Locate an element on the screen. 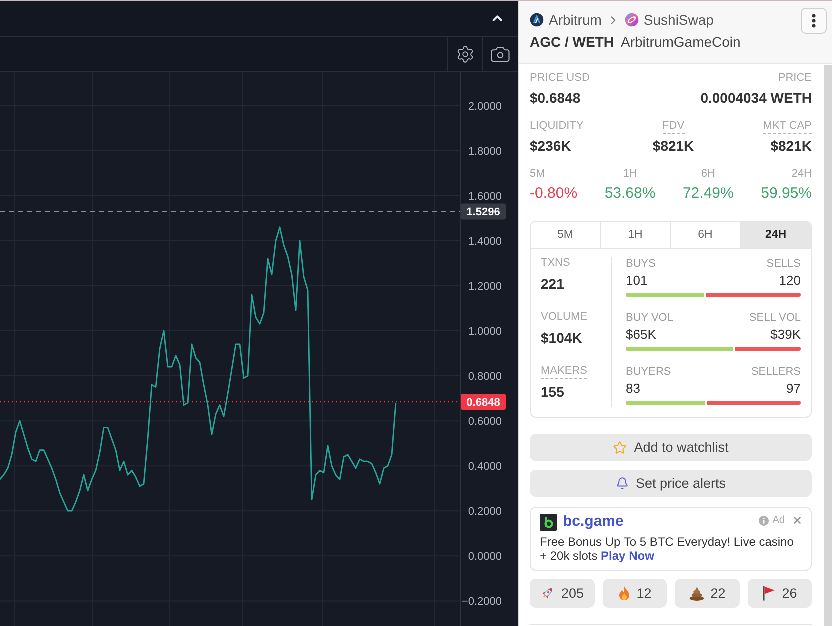 This screenshot has width=832, height=626. period-tab: 5M is located at coordinates (566, 235).